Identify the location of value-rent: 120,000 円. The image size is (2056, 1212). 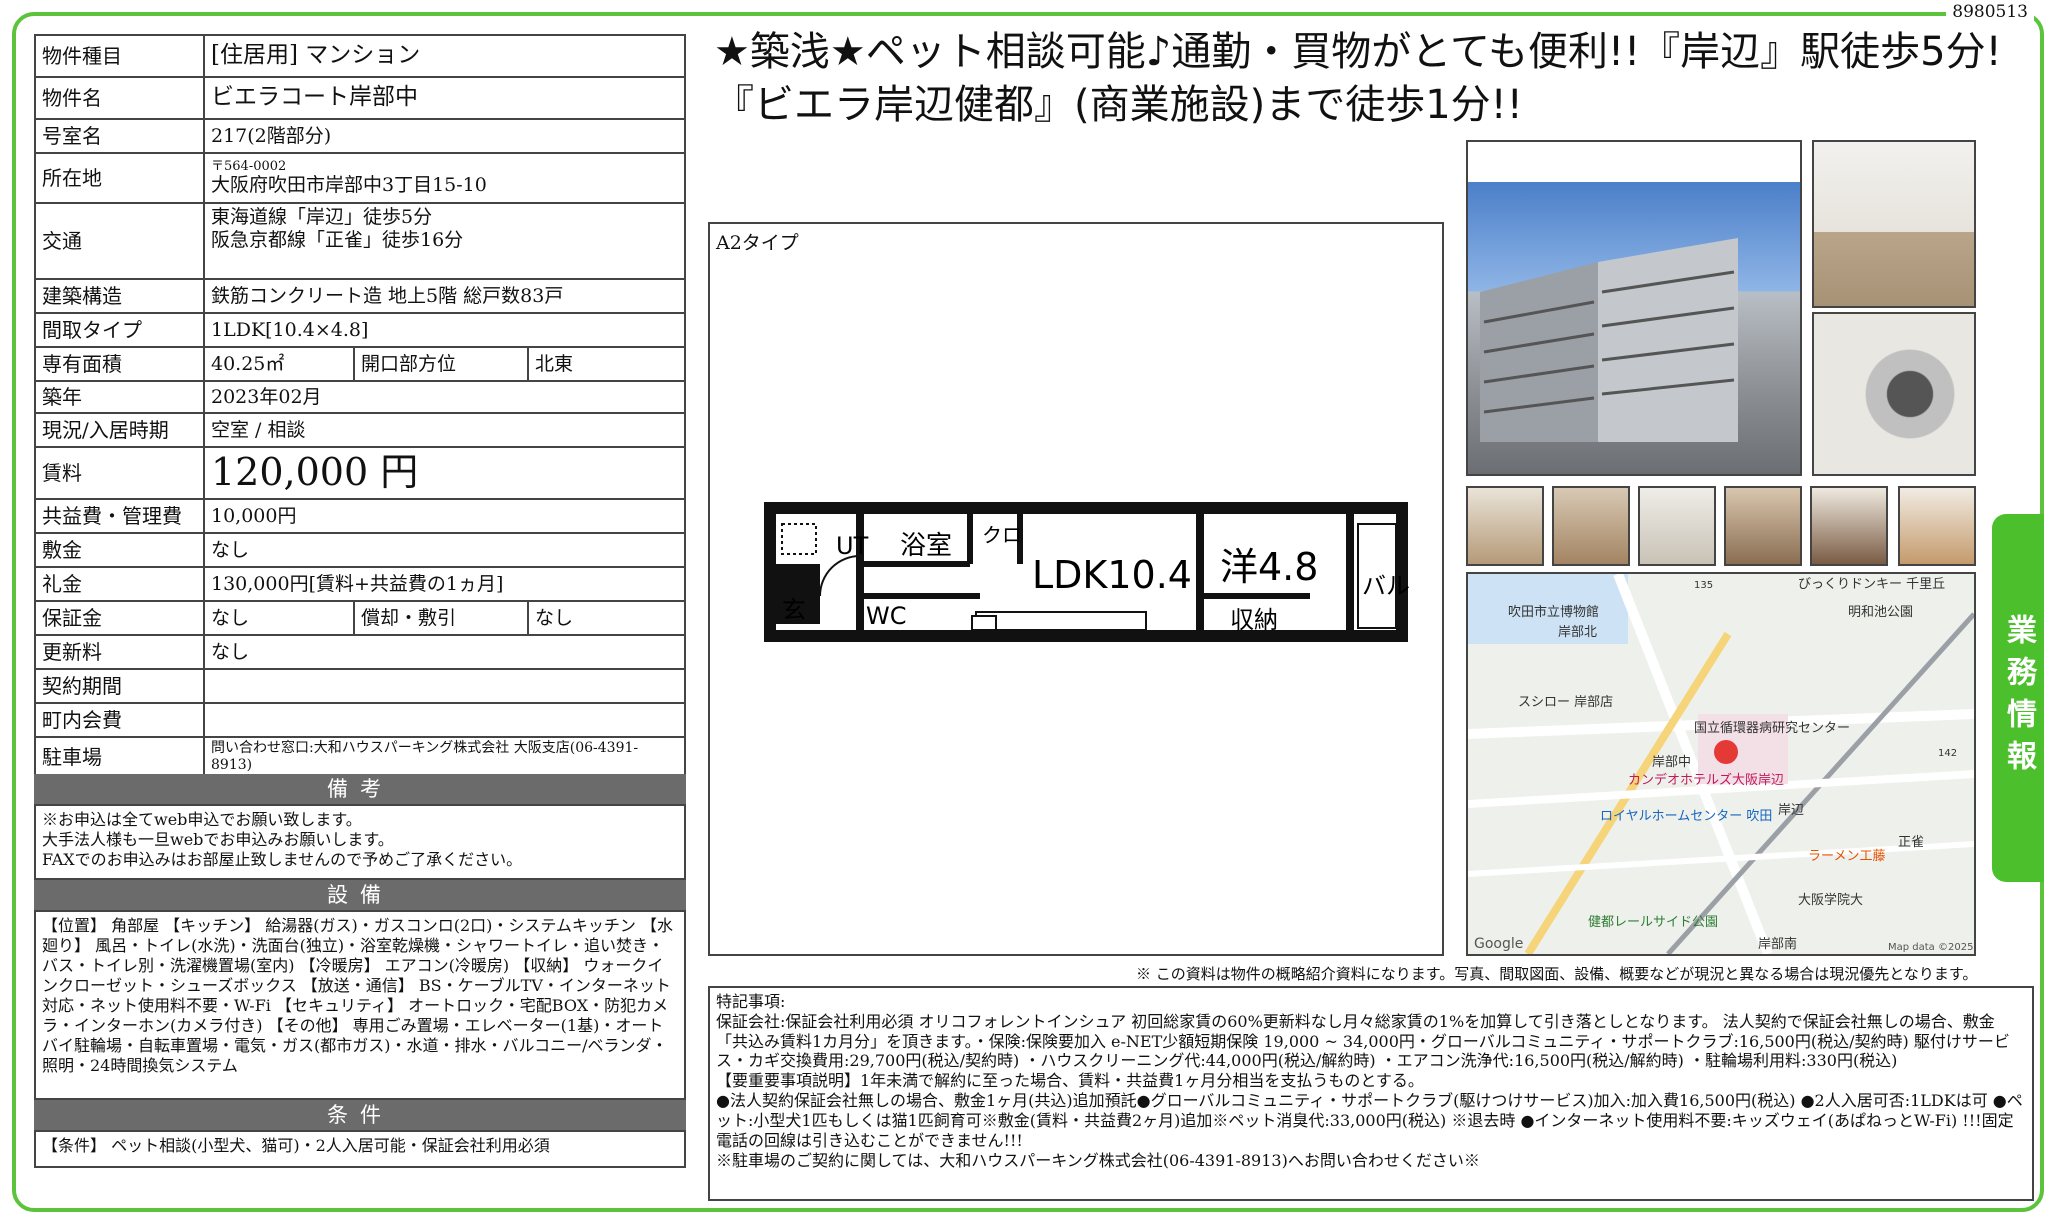
(444, 473).